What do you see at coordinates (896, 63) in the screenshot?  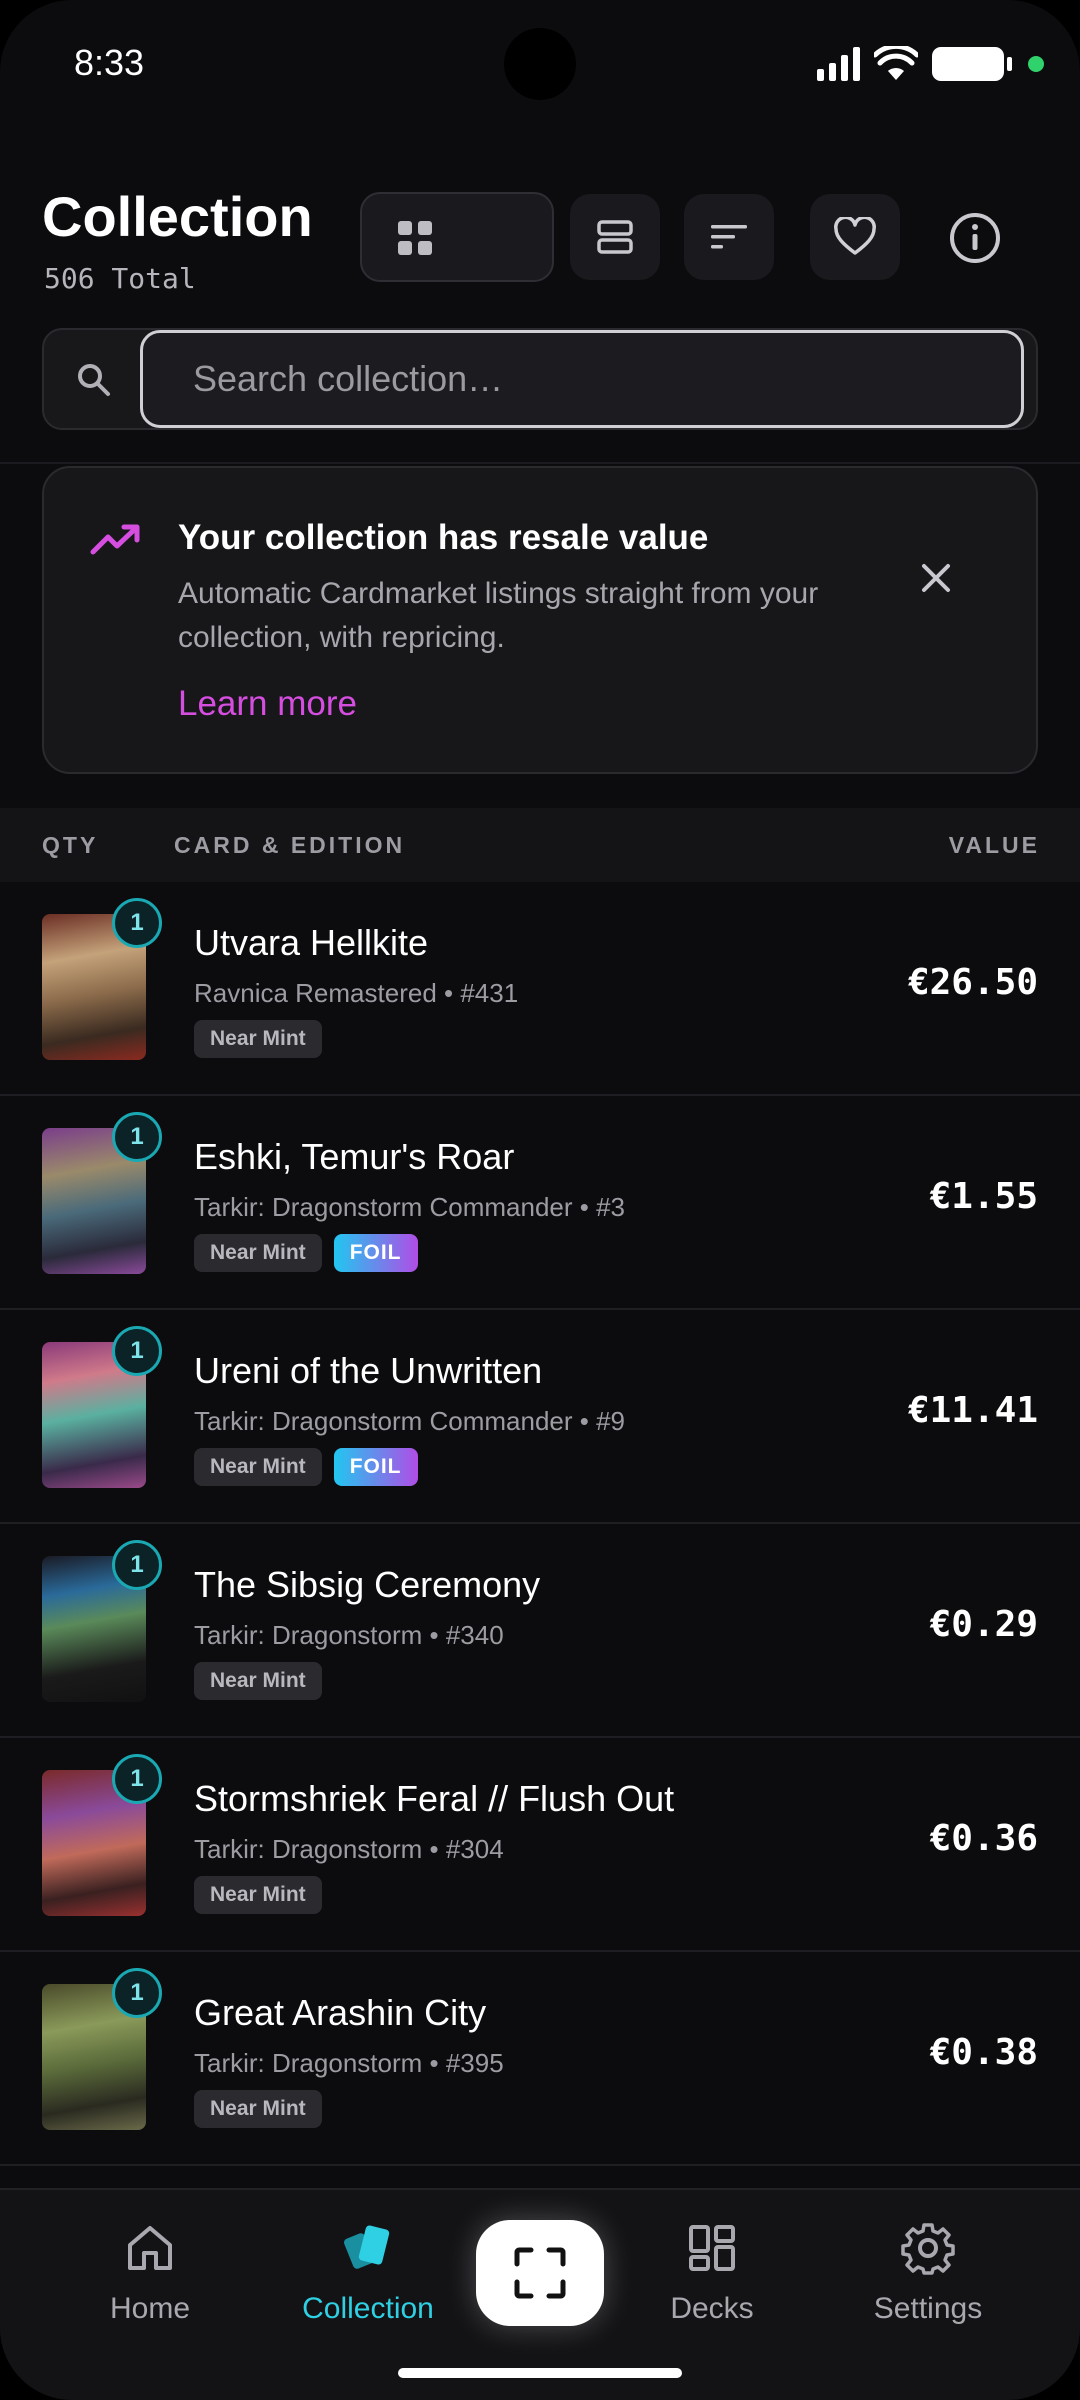 I see `wifi-icon` at bounding box center [896, 63].